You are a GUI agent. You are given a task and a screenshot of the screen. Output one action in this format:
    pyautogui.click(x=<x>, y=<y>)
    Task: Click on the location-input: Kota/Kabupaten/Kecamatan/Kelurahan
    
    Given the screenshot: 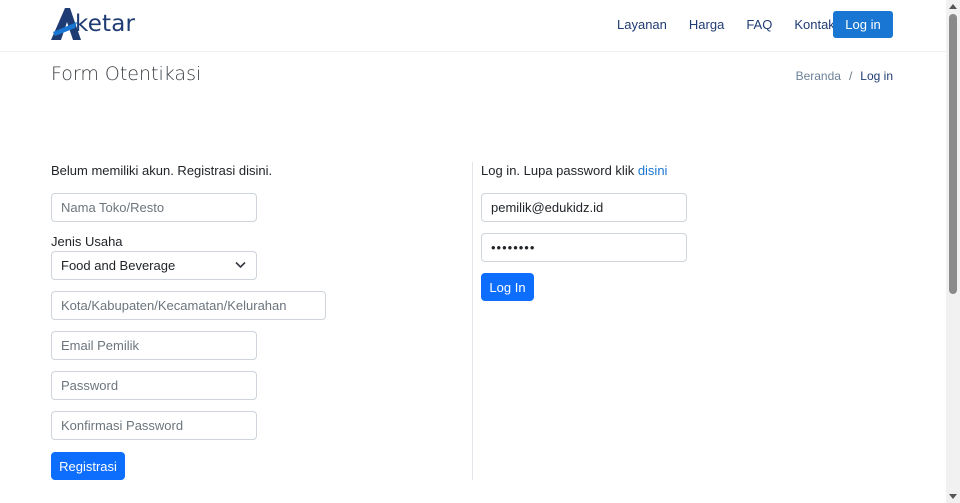 What is the action you would take?
    pyautogui.click(x=188, y=305)
    